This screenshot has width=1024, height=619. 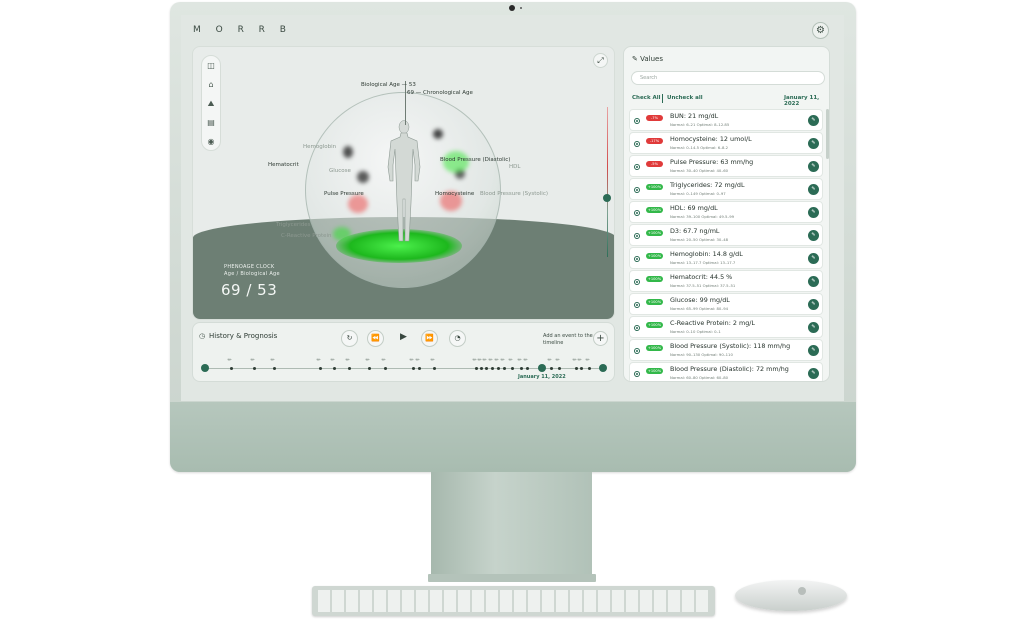 What do you see at coordinates (513, 437) in the screenshot?
I see `imac-chin` at bounding box center [513, 437].